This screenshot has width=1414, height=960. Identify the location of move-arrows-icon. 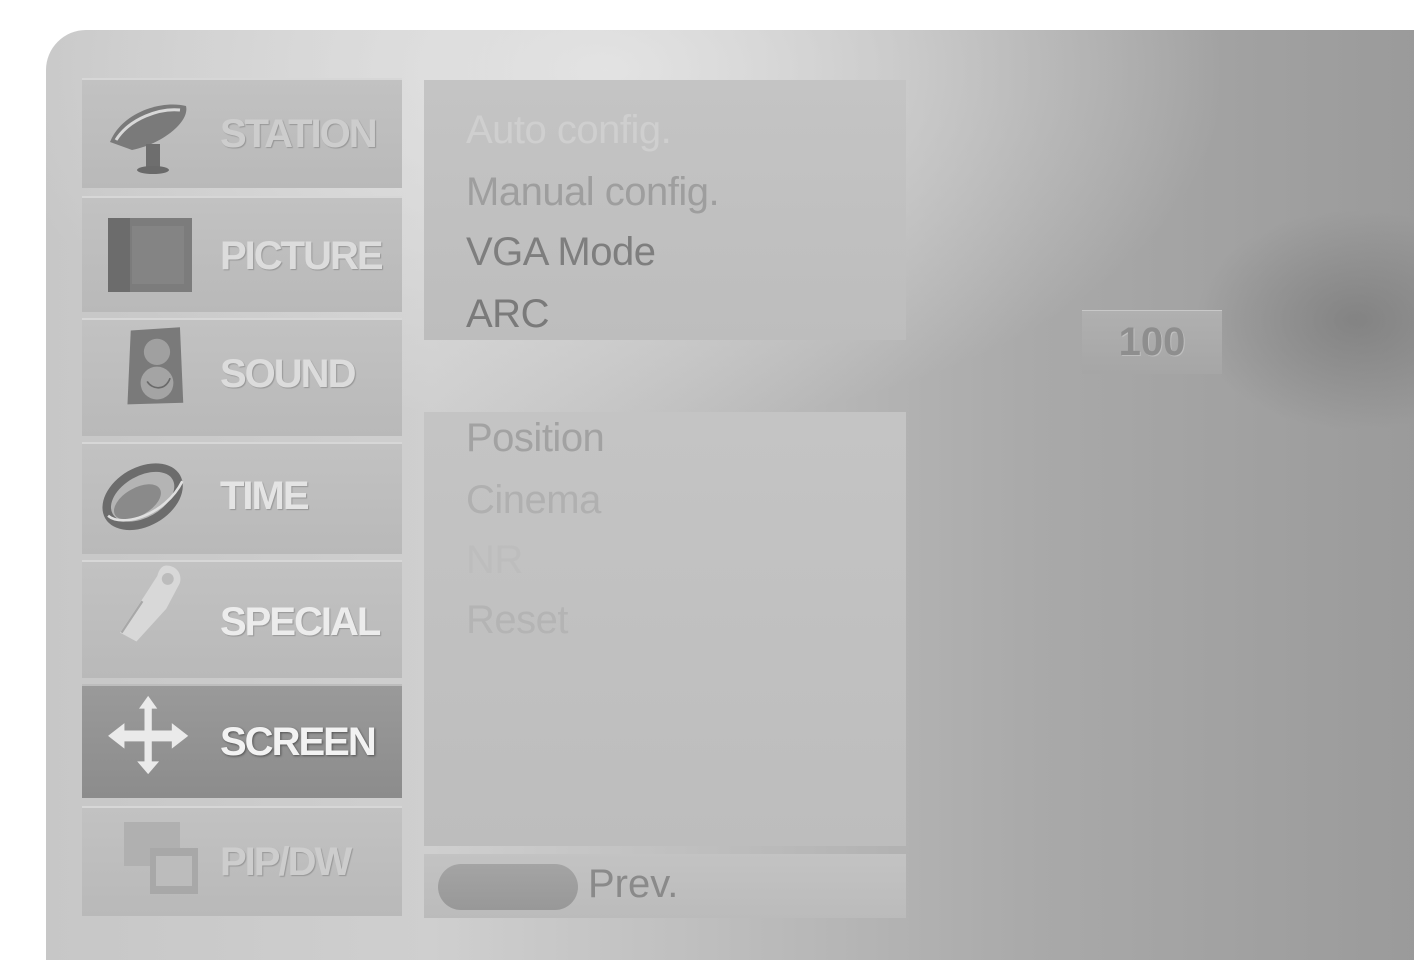
(148, 735).